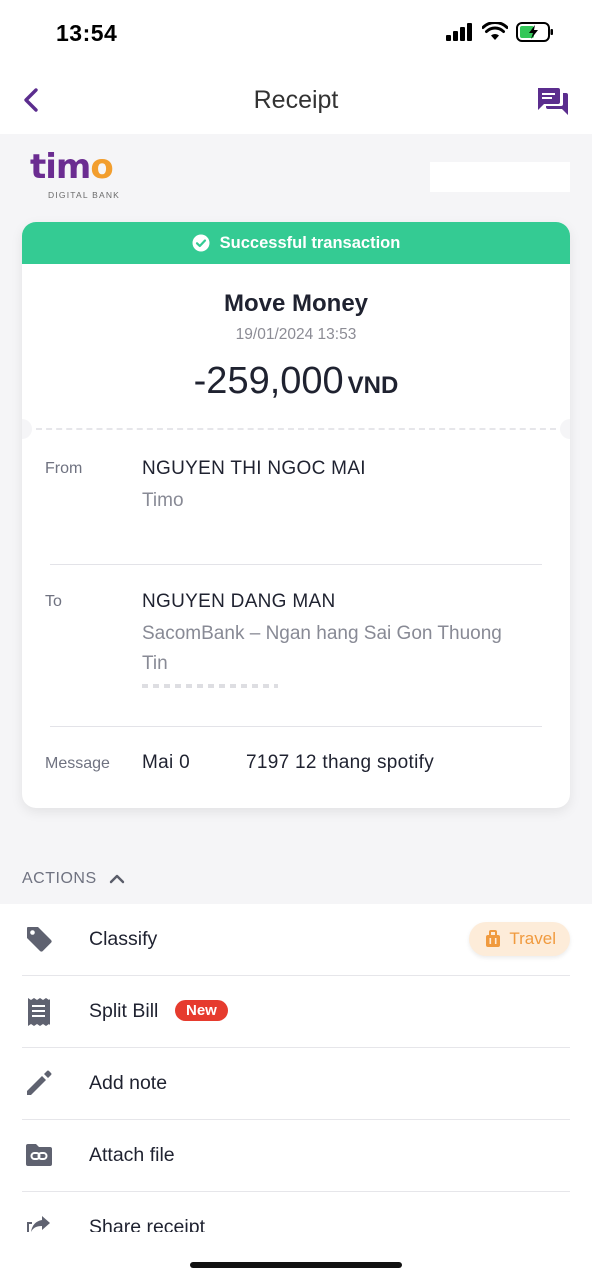 Image resolution: width=592 pixels, height=1280 pixels. Describe the element at coordinates (27, 429) in the screenshot. I see `ticket-notch-left` at that location.